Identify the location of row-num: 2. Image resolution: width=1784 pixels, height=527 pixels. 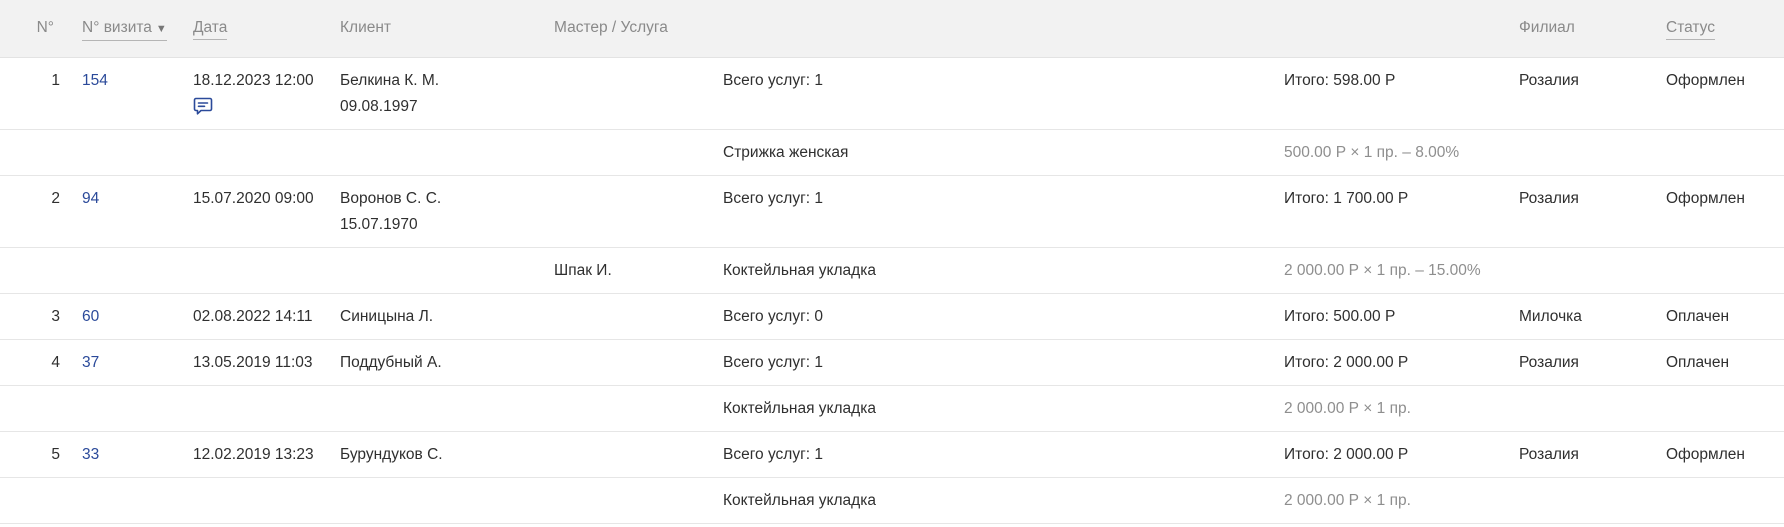
(55, 198).